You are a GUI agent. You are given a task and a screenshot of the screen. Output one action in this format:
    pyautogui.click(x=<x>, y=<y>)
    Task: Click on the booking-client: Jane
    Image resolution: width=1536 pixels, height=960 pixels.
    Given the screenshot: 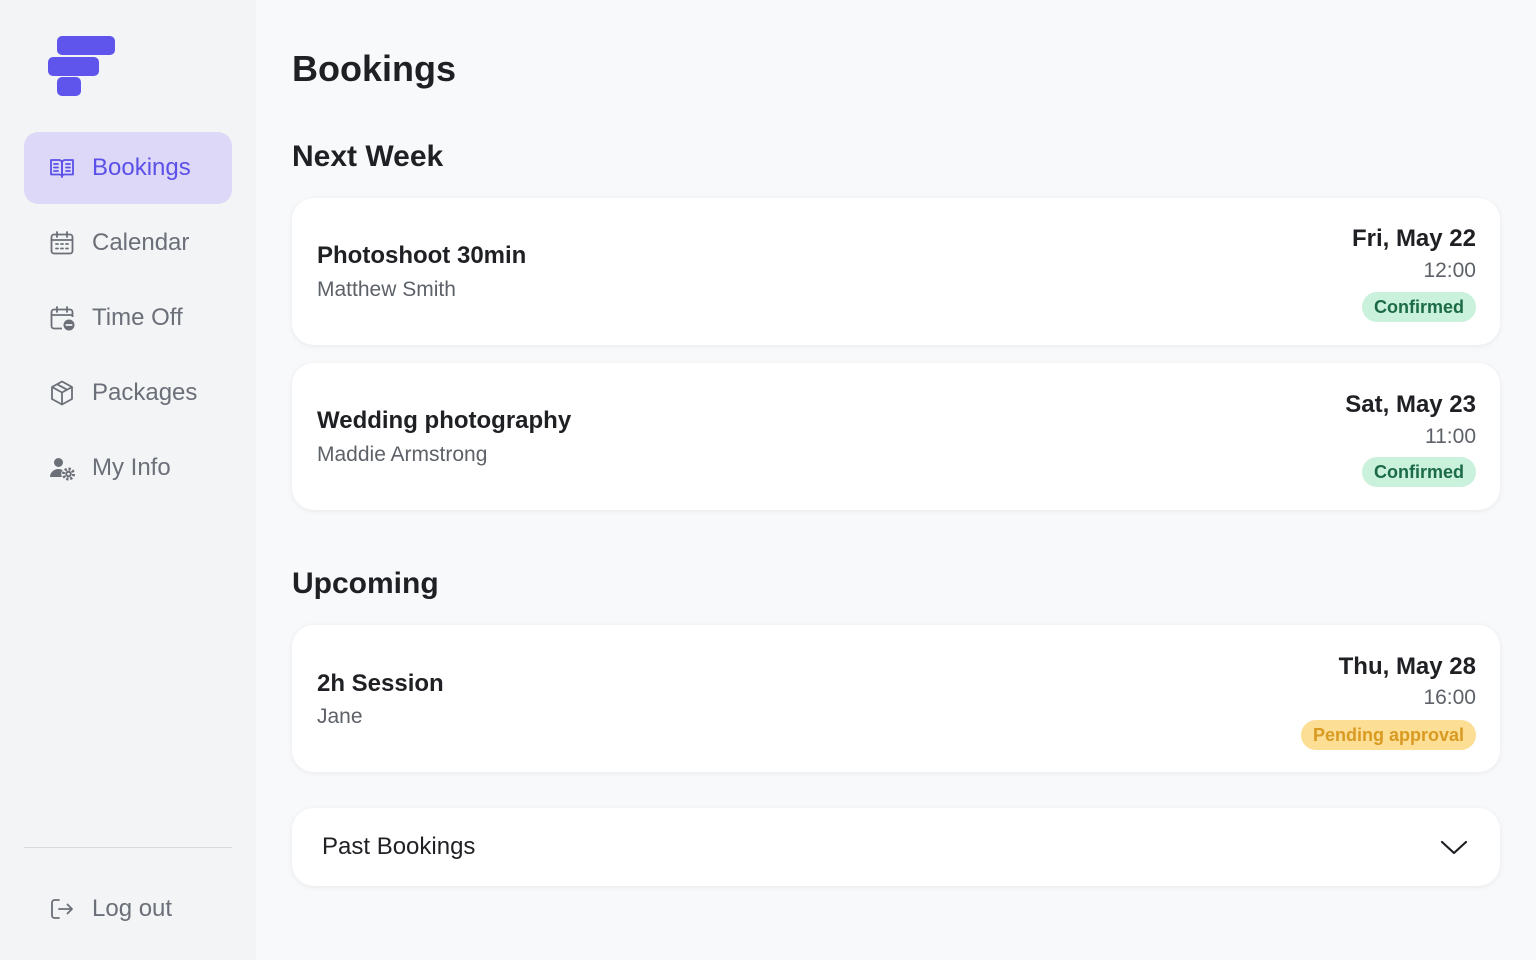 What is the action you would take?
    pyautogui.click(x=340, y=716)
    